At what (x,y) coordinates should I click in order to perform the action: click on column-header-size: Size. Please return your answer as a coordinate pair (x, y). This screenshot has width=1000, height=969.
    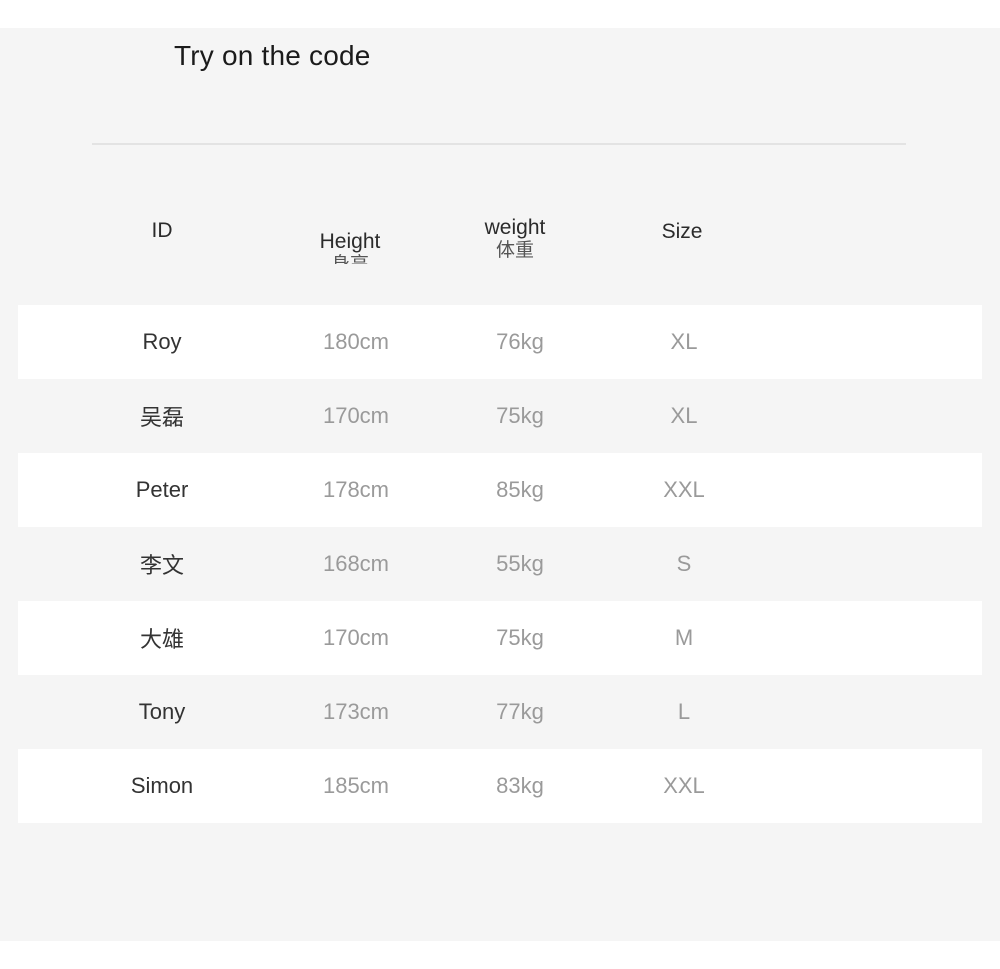
    Looking at the image, I should click on (682, 233).